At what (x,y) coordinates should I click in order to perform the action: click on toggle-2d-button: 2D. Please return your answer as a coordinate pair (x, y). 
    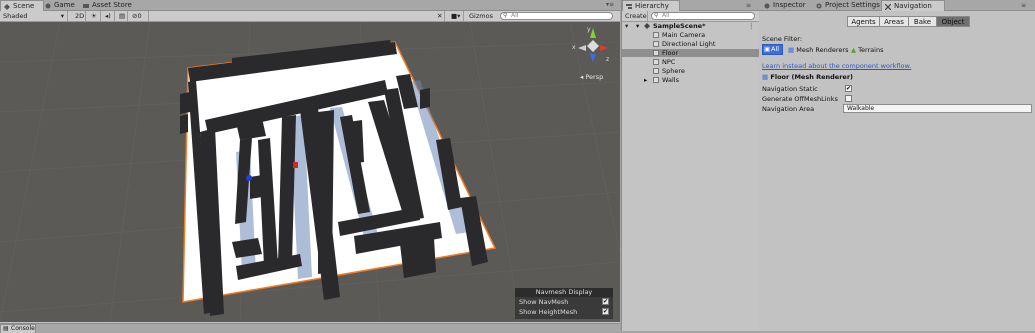
    Looking at the image, I should click on (79, 16).